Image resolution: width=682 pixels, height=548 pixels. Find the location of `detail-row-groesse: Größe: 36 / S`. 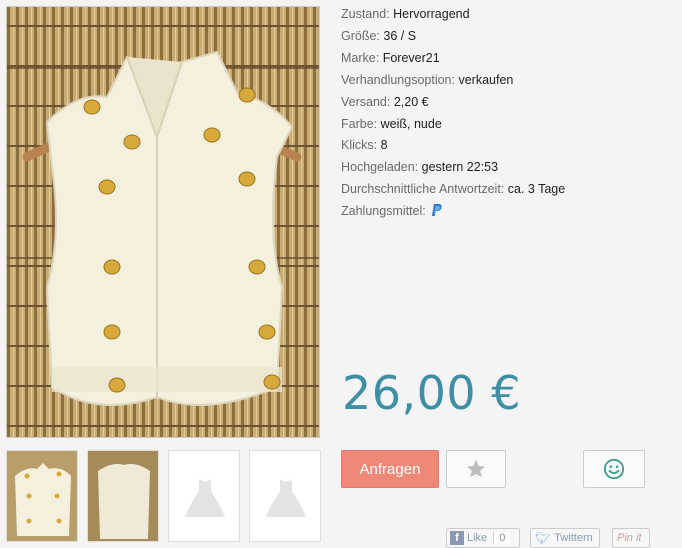

detail-row-groesse: Größe: 36 / S is located at coordinates (453, 37).